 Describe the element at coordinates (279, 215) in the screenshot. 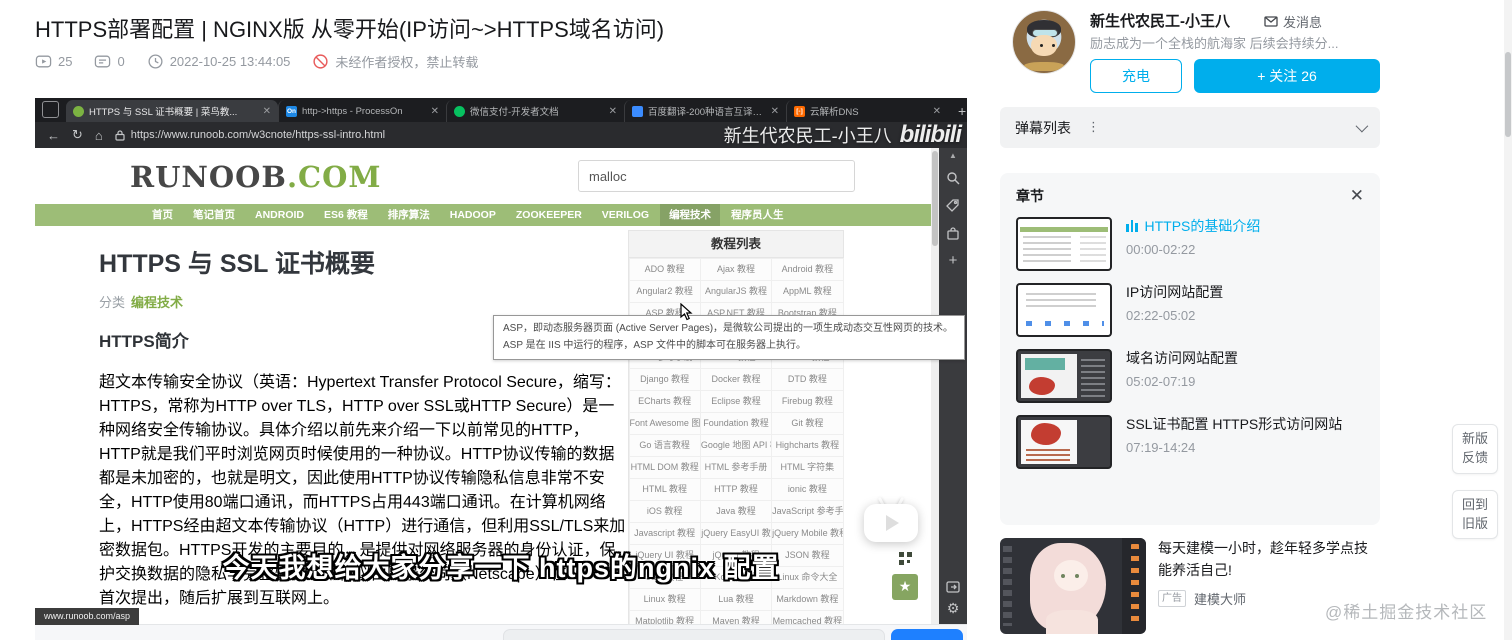

I see `site-nav-item: ANDROID` at that location.